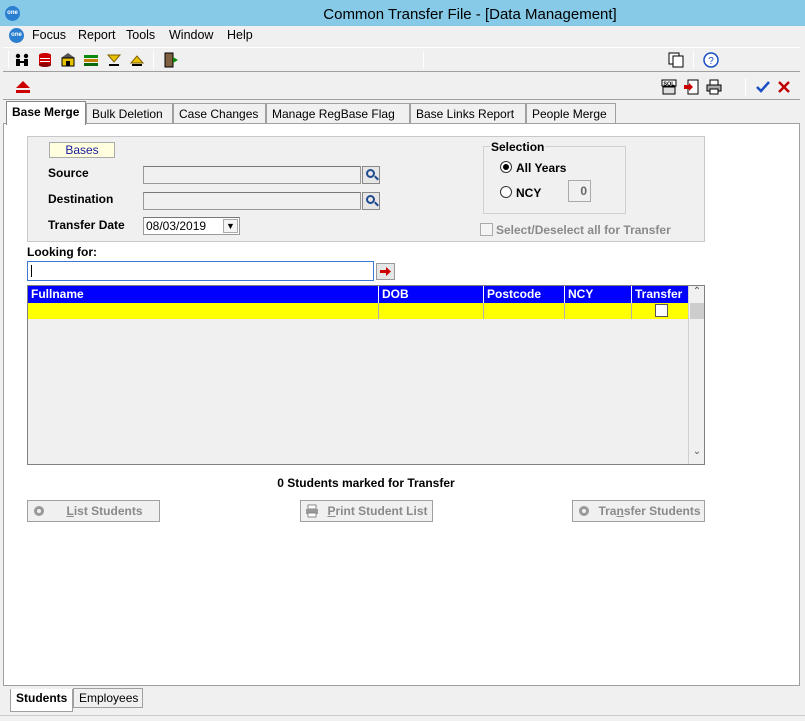  I want to click on menu-logo-icon: one, so click(16, 35).